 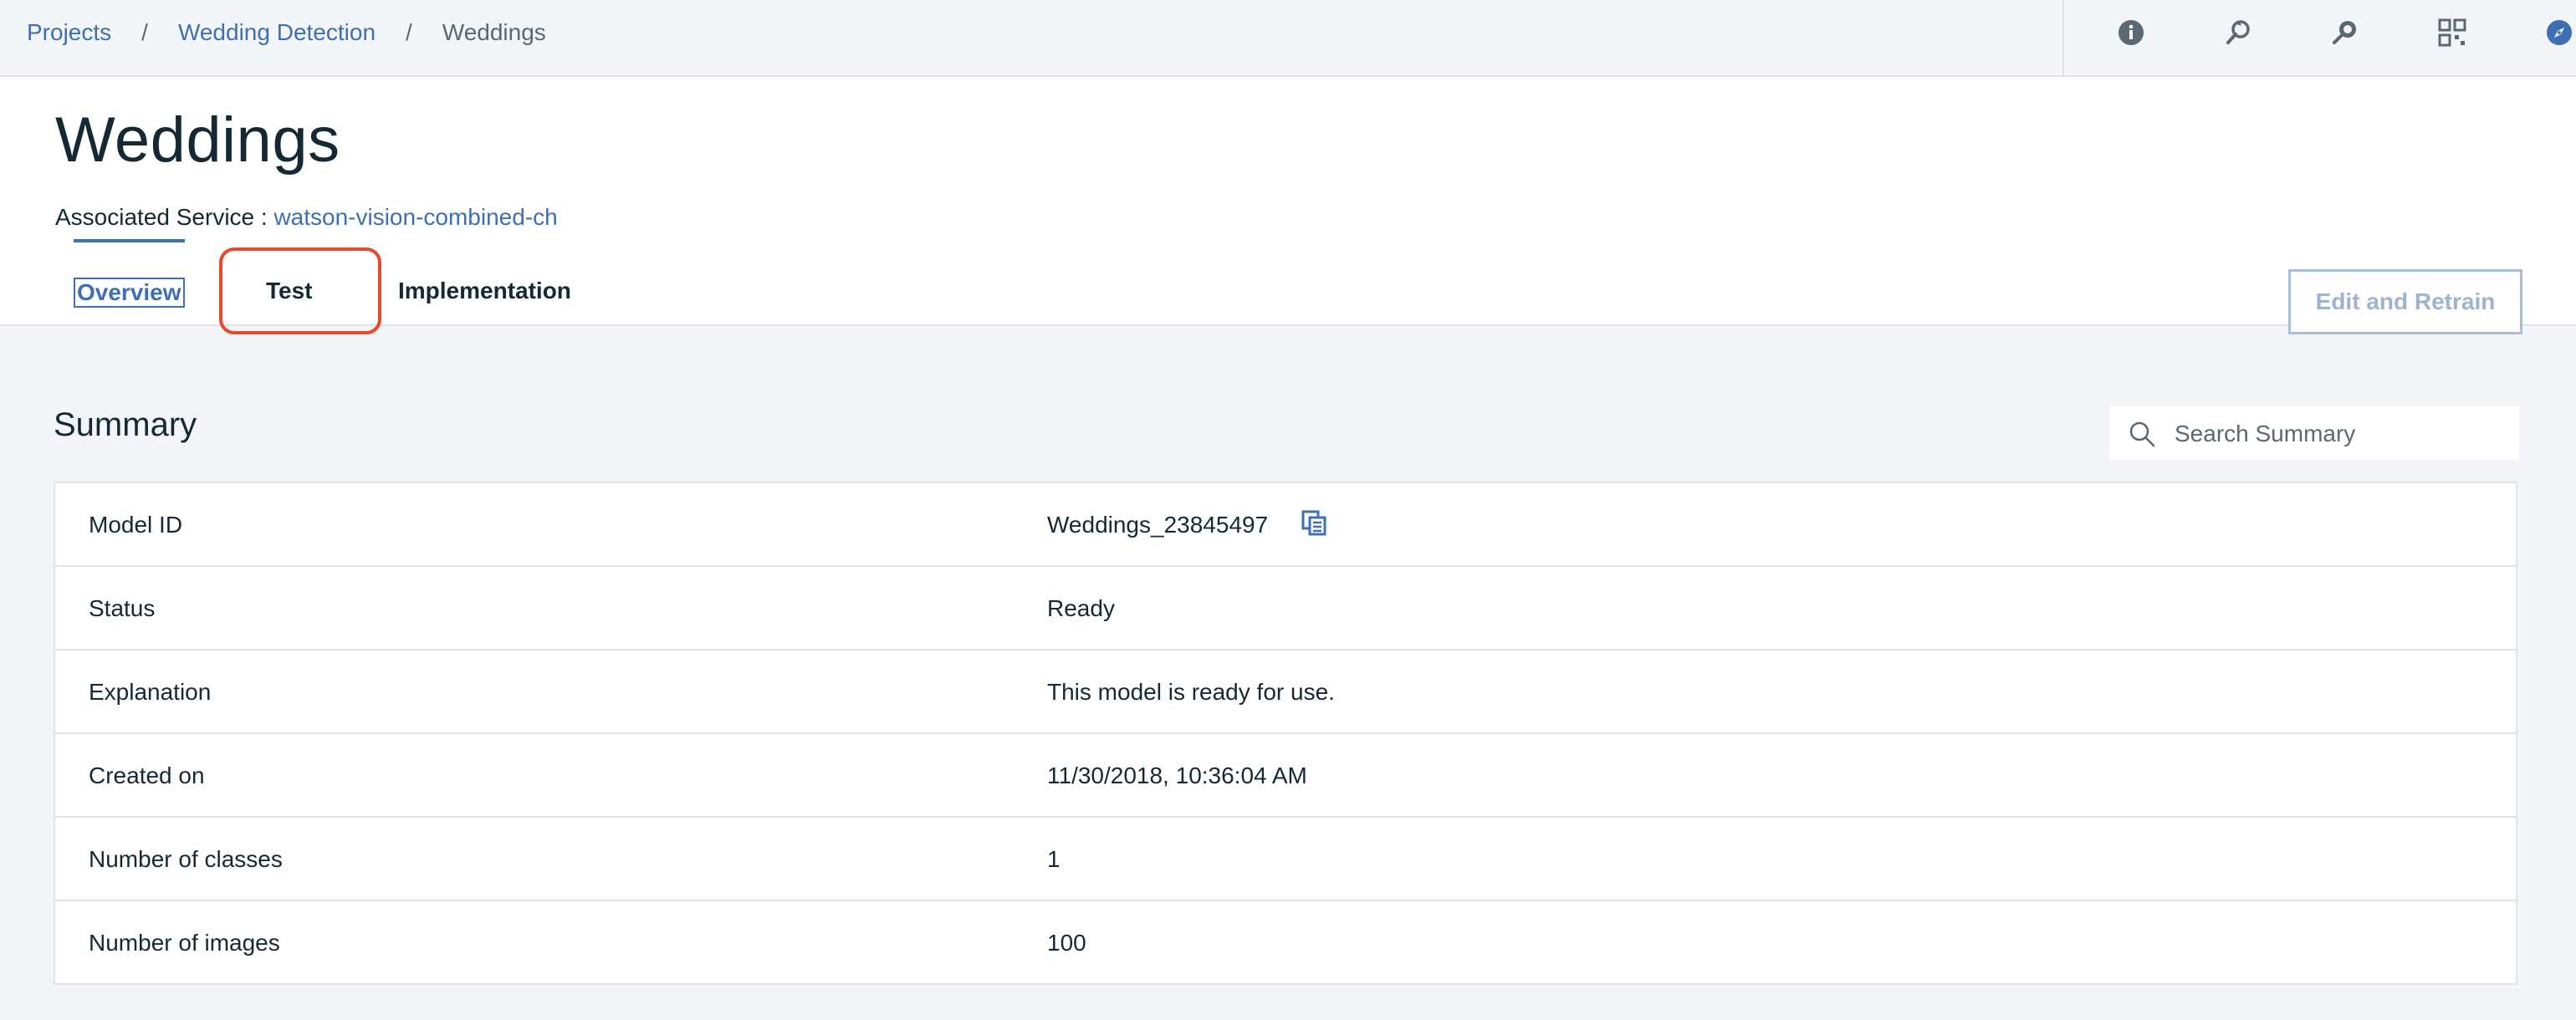 What do you see at coordinates (484, 246) in the screenshot?
I see `tab-implementation: Implementation` at bounding box center [484, 246].